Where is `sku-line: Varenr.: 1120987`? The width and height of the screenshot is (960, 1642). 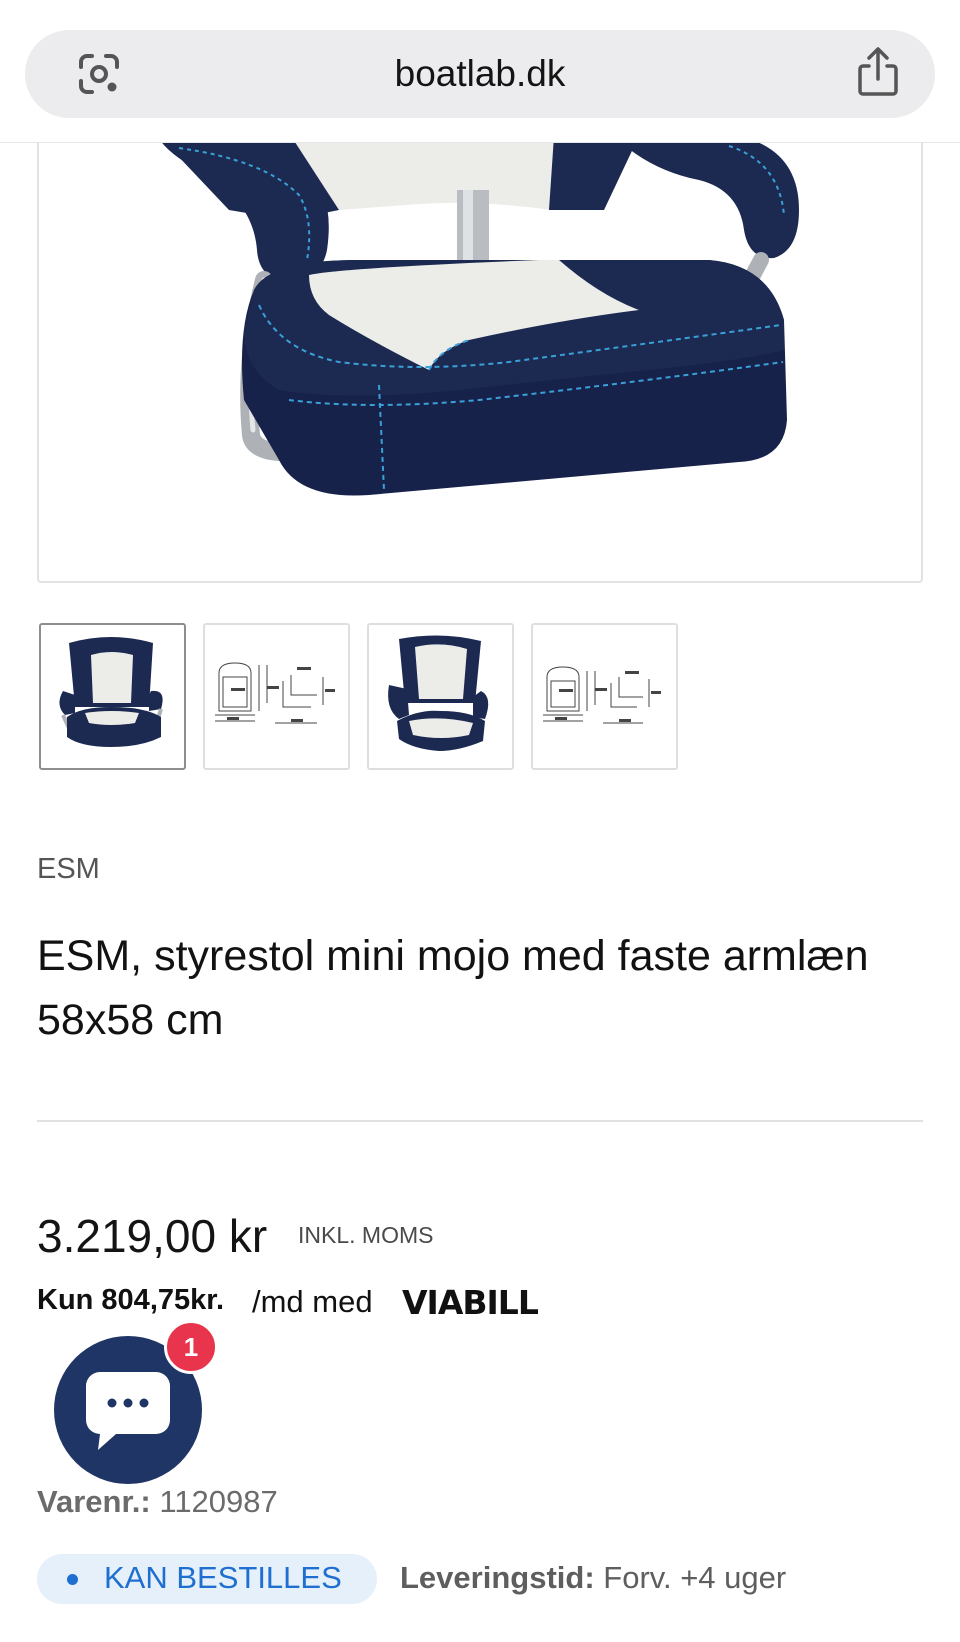
sku-line: Varenr.: 1120987 is located at coordinates (157, 1502).